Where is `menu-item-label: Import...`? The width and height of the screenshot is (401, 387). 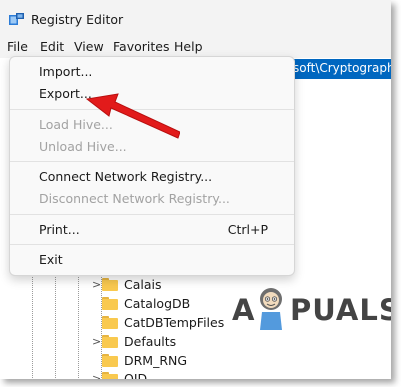
menu-item-label: Import... is located at coordinates (66, 71).